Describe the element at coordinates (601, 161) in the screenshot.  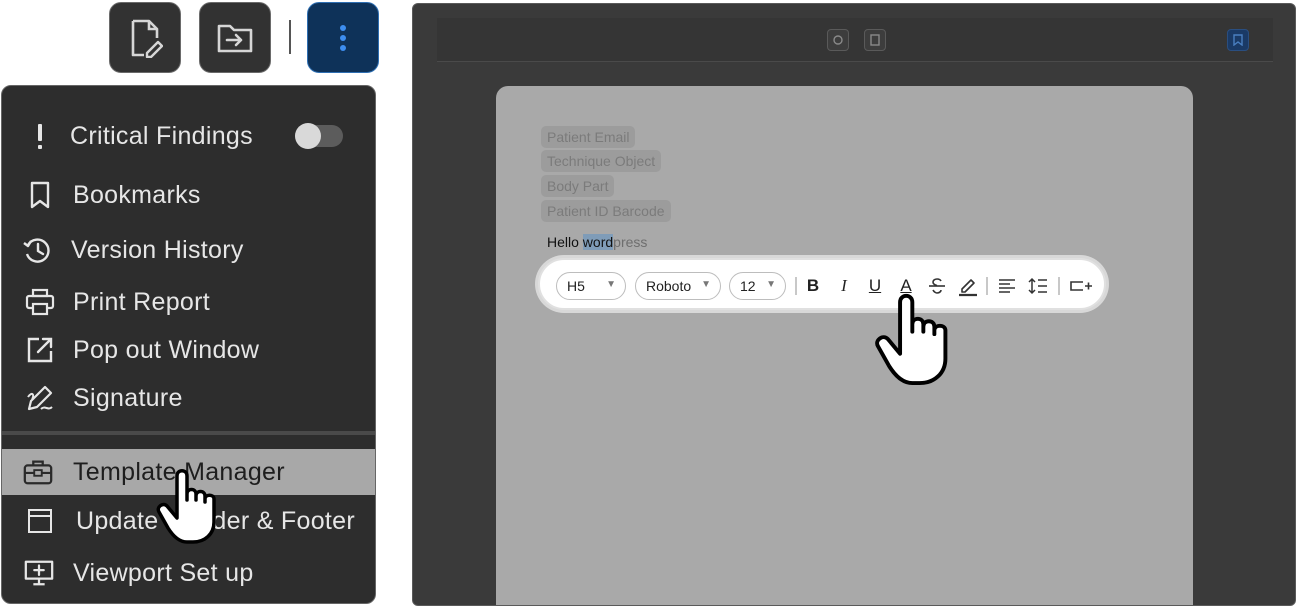
I see `variable-chip: Technique Object` at that location.